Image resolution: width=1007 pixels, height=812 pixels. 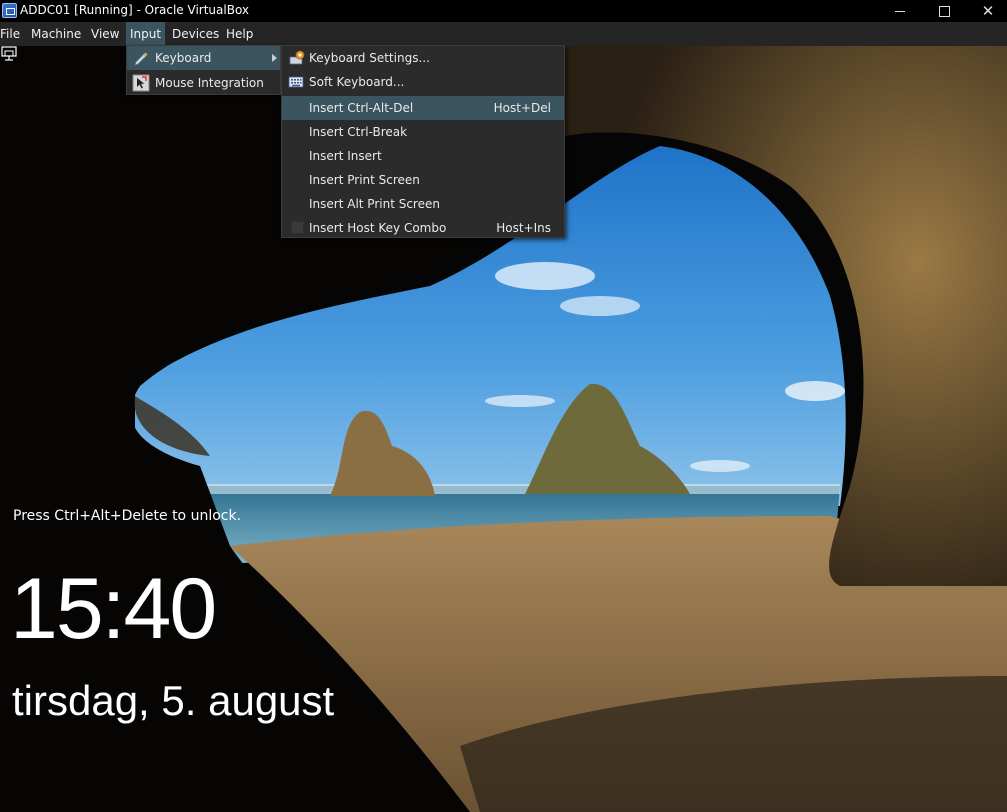 What do you see at coordinates (113, 609) in the screenshot?
I see `lockscreen-time: 15:40` at bounding box center [113, 609].